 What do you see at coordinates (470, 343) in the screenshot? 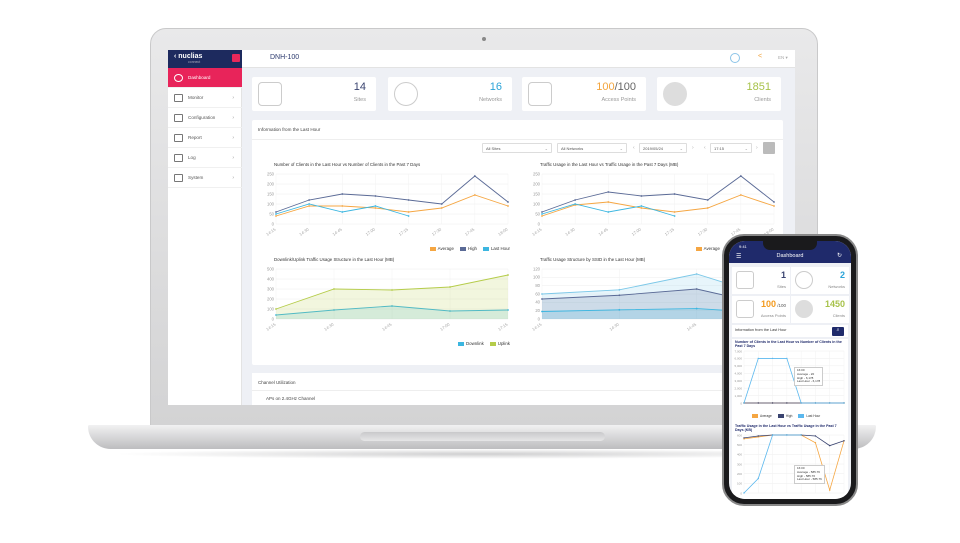
I see `legend-item: Downlink` at bounding box center [470, 343].